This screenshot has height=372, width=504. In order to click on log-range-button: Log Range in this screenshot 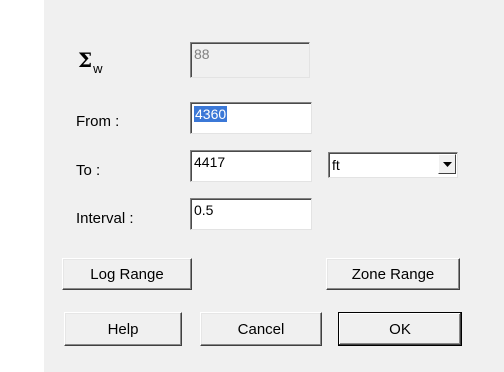, I will do `click(127, 274)`.